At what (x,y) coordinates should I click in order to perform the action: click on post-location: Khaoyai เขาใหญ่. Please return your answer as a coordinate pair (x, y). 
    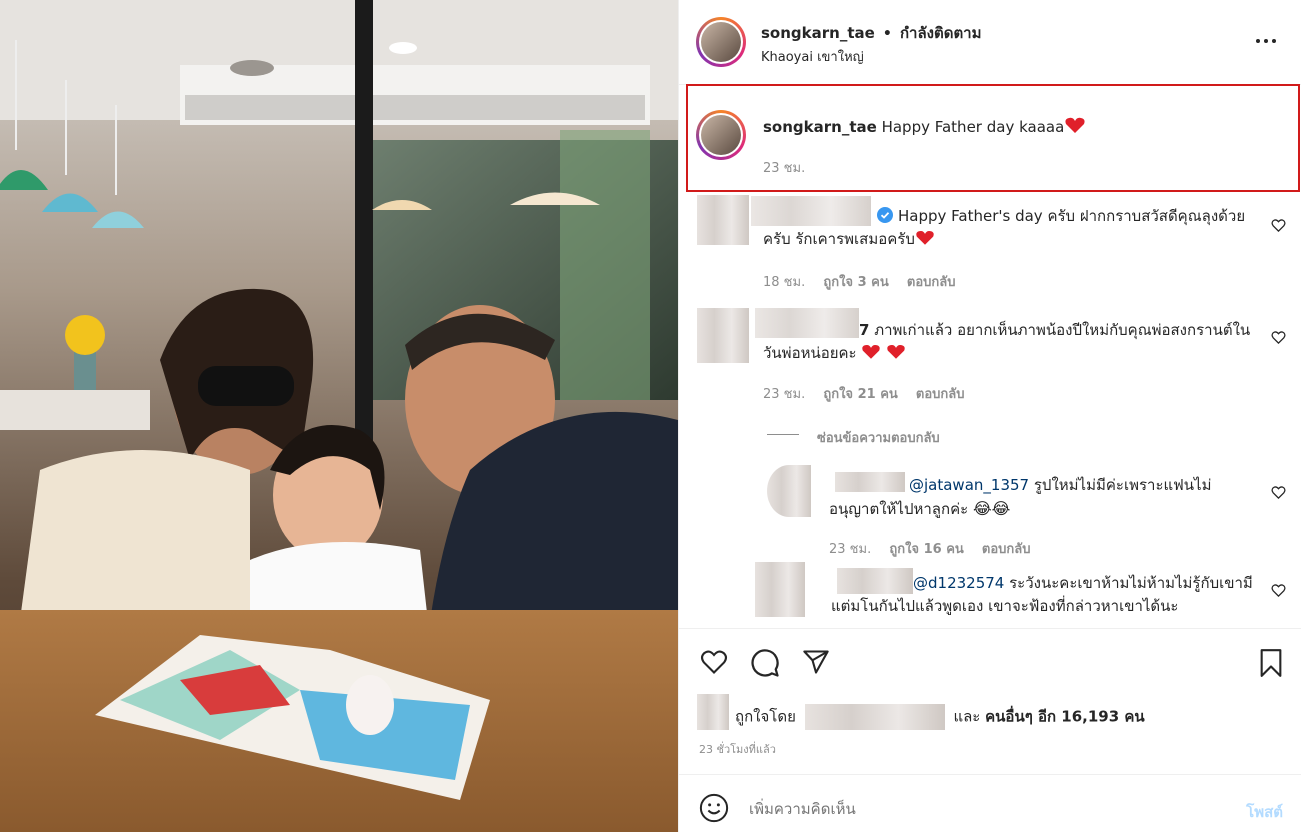
    Looking at the image, I should click on (812, 56).